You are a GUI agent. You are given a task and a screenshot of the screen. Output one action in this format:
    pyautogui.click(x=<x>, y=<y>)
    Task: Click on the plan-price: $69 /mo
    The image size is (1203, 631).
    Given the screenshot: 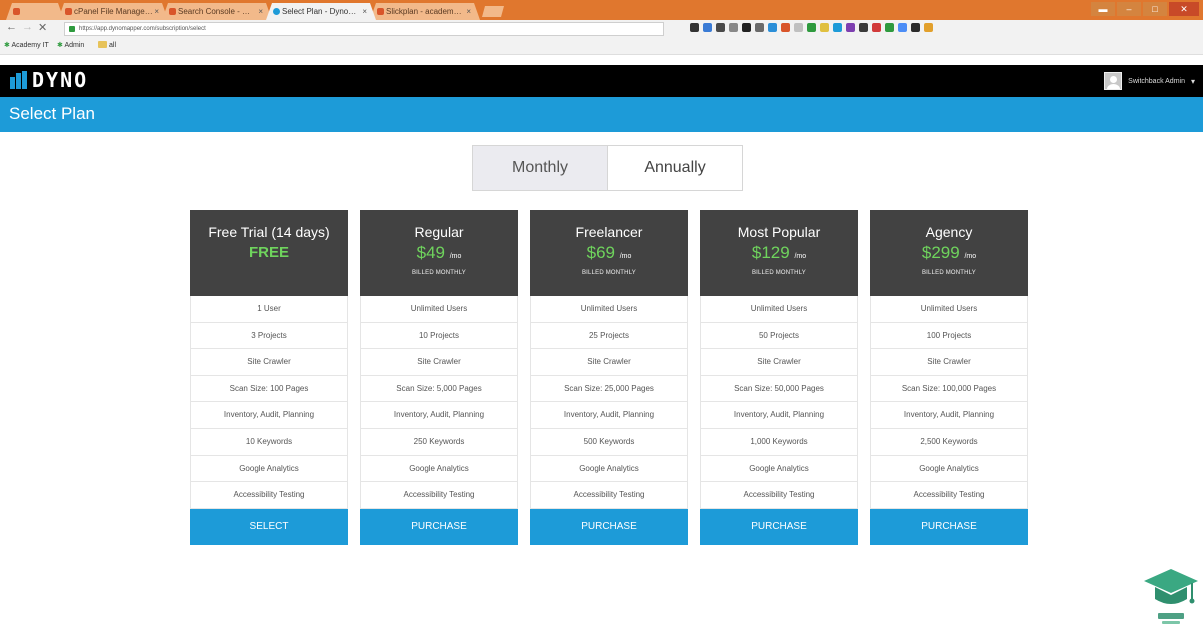 What is the action you would take?
    pyautogui.click(x=609, y=255)
    